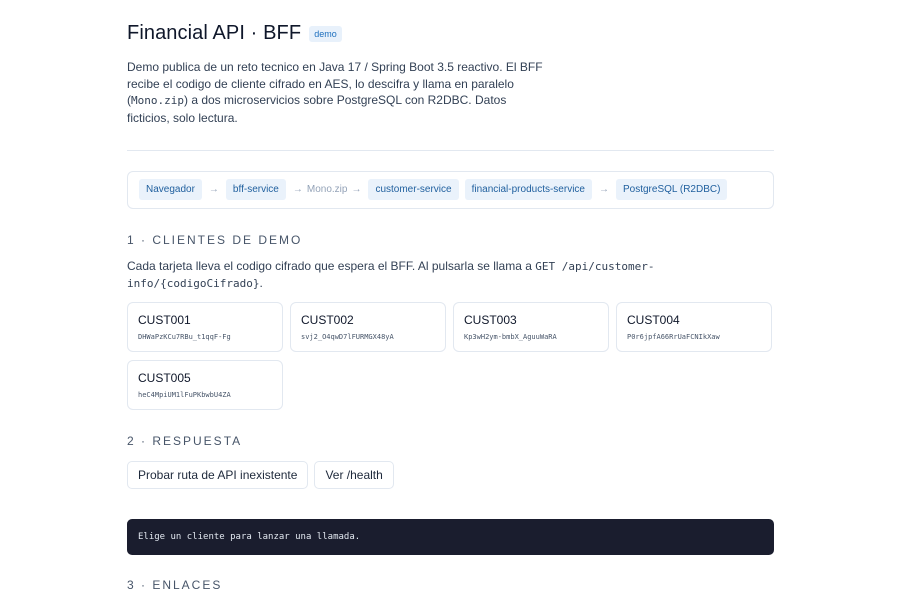 This screenshot has height=592, width=900. I want to click on demo-badge: demo, so click(325, 33).